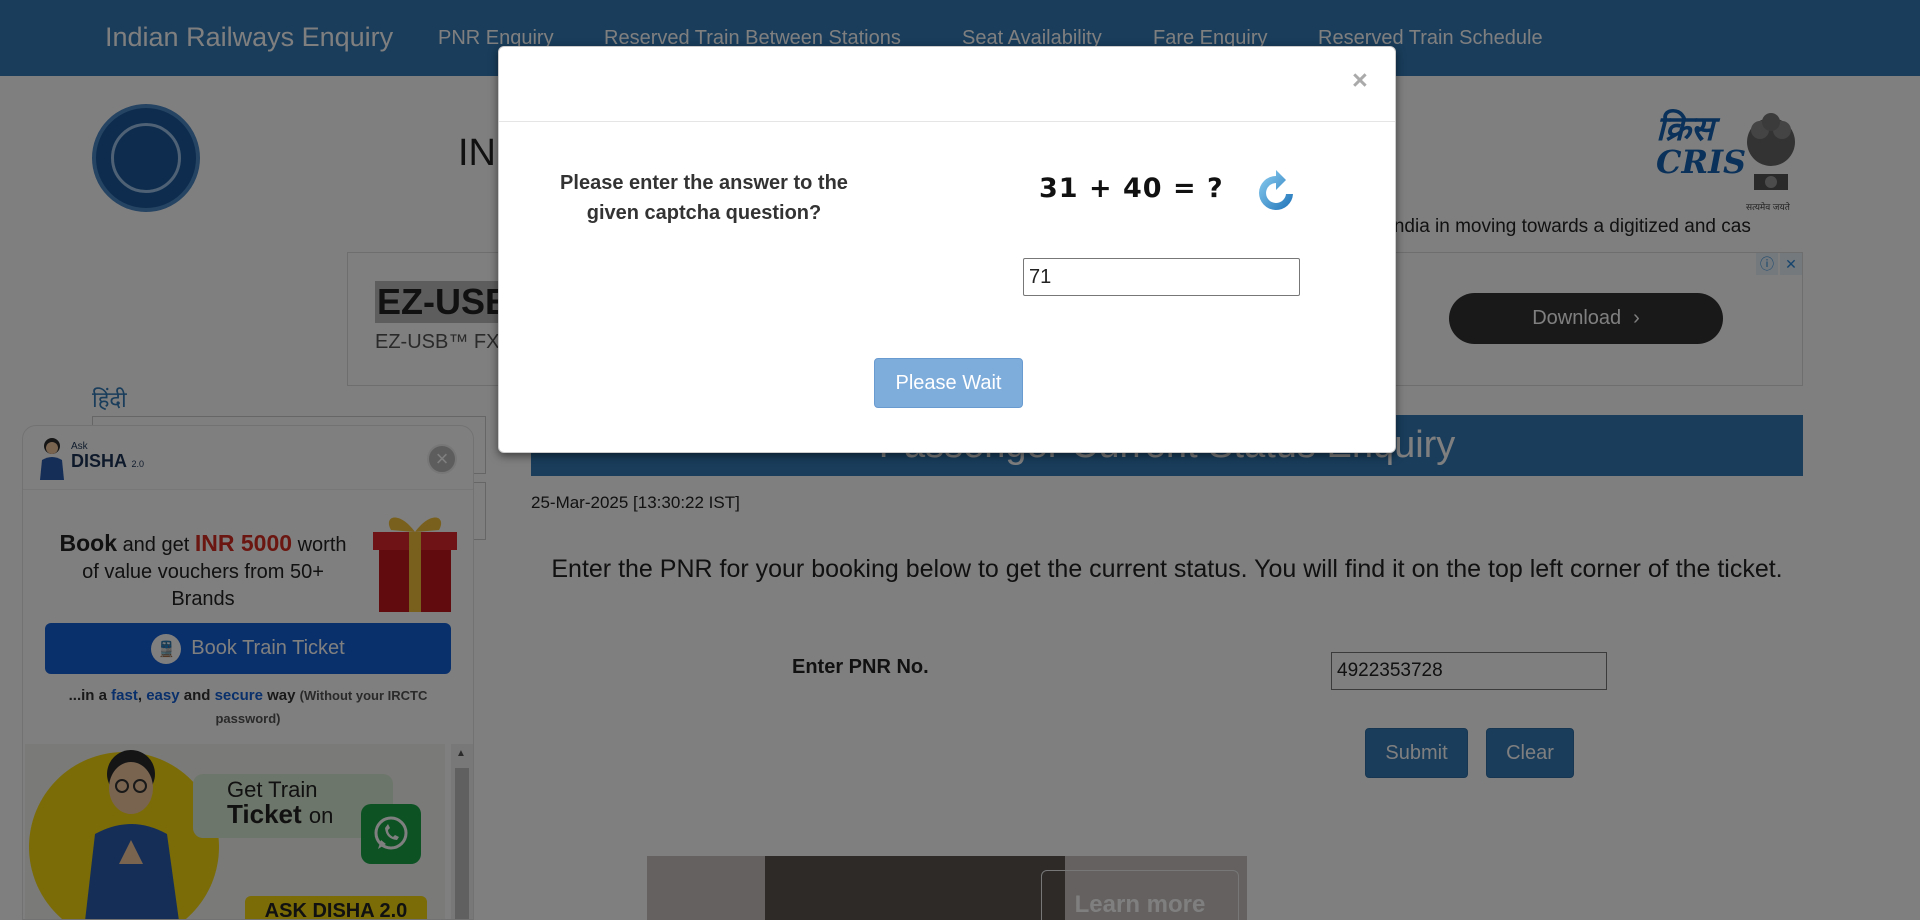 This screenshot has width=1920, height=920. What do you see at coordinates (1276, 190) in the screenshot?
I see `refresh-captcha-icon` at bounding box center [1276, 190].